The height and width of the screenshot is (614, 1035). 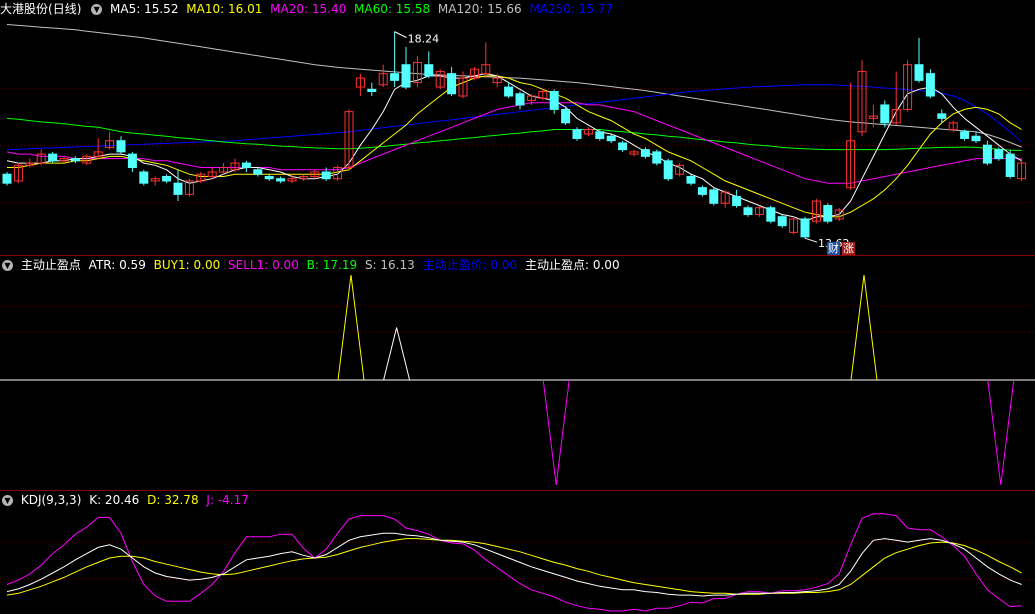 I want to click on k-label: K: 20.46, so click(x=114, y=500).